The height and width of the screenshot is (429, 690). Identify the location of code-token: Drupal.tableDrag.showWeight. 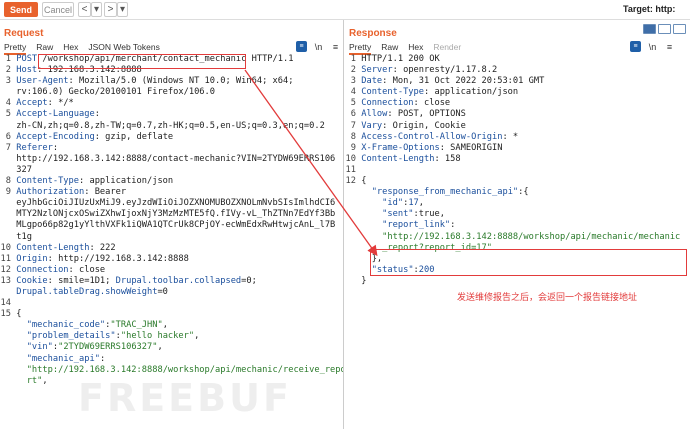
(87, 291).